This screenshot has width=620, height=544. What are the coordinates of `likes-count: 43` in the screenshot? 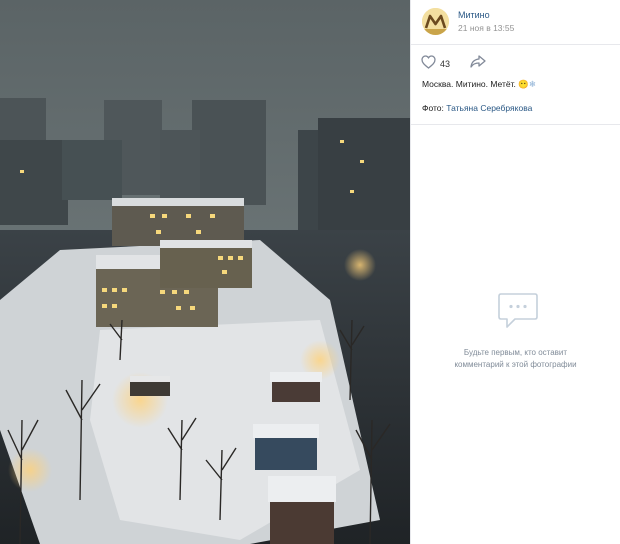 It's located at (445, 64).